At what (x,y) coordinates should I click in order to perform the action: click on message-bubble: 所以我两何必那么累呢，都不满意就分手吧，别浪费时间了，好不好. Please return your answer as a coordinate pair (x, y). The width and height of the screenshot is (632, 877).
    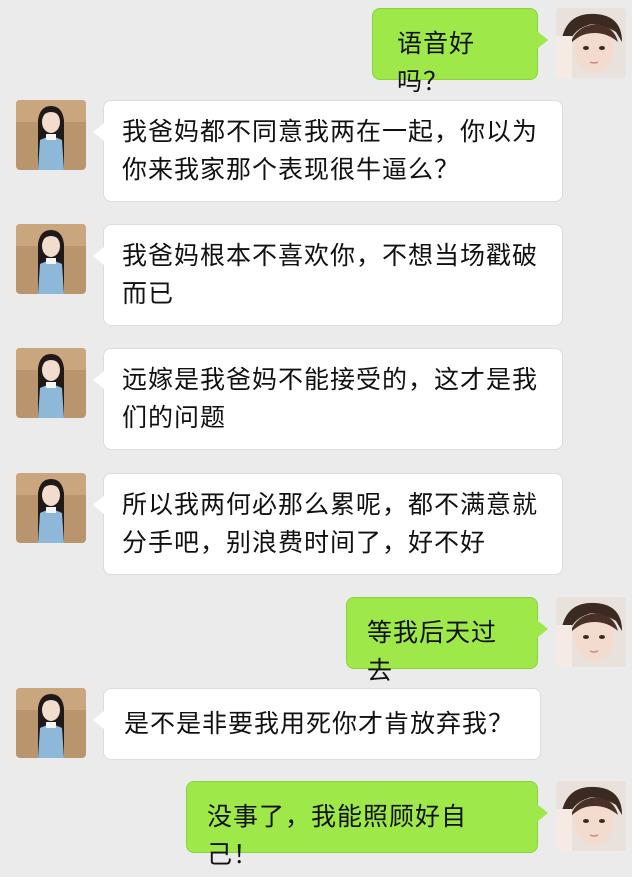
    Looking at the image, I should click on (328, 524).